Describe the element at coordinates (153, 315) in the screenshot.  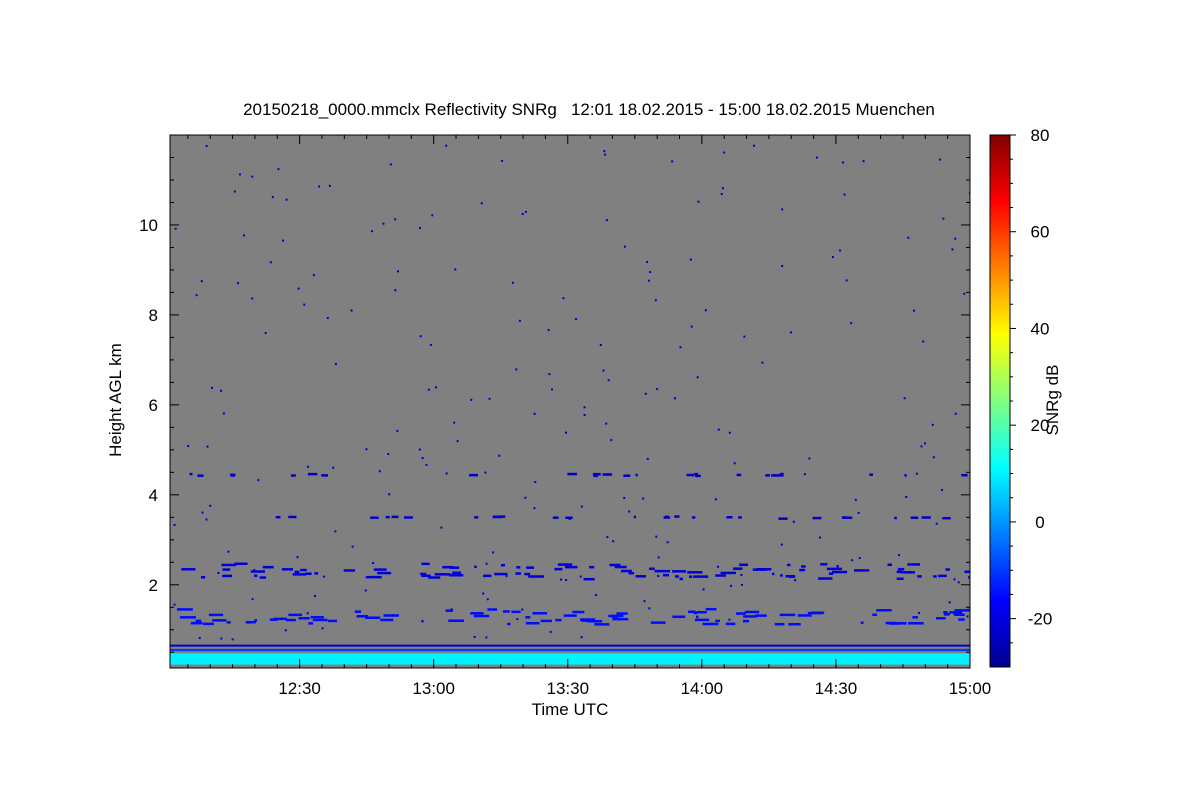
I see `y-tick-label: 8` at that location.